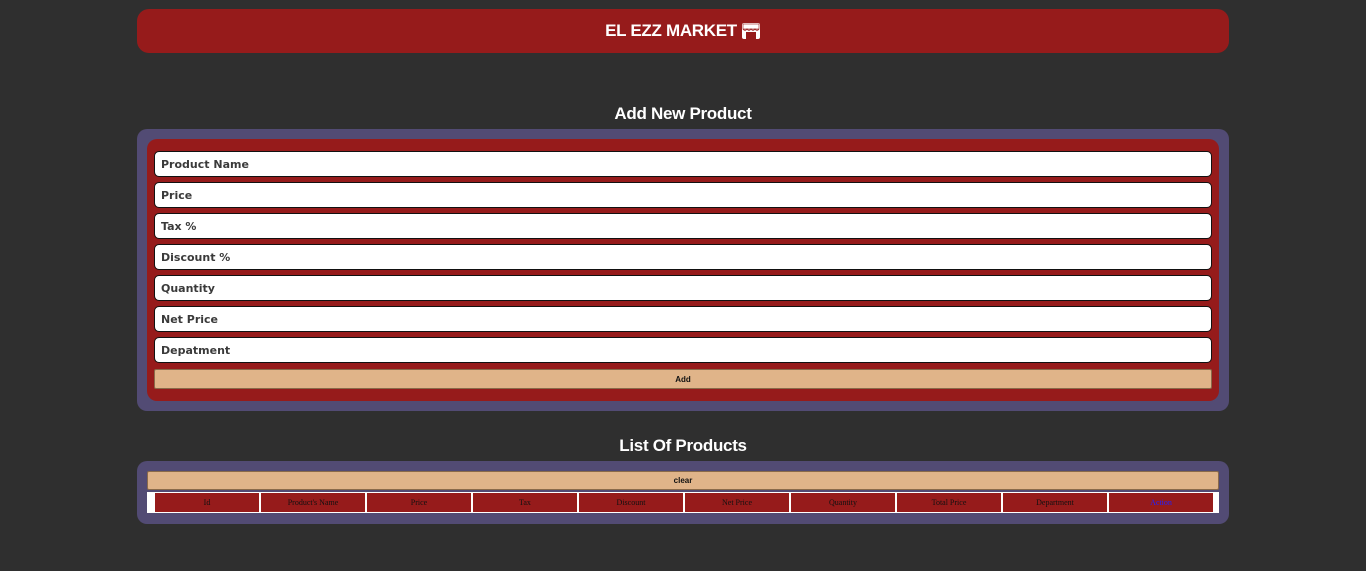 This screenshot has width=1366, height=571. Describe the element at coordinates (683, 113) in the screenshot. I see `add-product-title: Add New Product` at that location.